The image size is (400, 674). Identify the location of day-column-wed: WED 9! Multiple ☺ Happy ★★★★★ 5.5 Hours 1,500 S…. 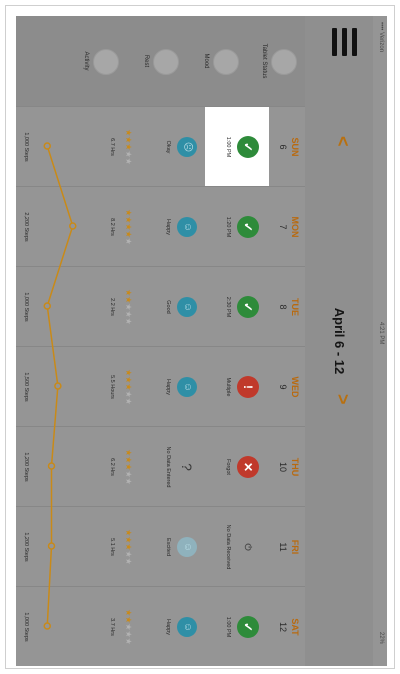
(160, 386).